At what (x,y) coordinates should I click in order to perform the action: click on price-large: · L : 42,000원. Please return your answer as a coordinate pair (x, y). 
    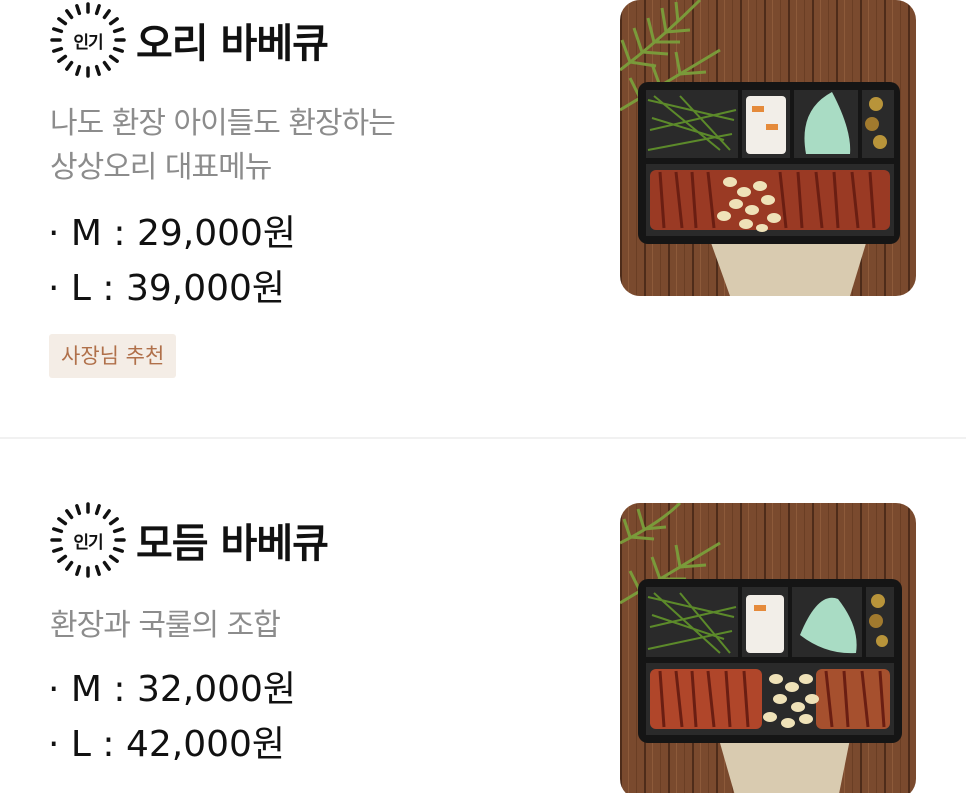
    Looking at the image, I should click on (167, 744).